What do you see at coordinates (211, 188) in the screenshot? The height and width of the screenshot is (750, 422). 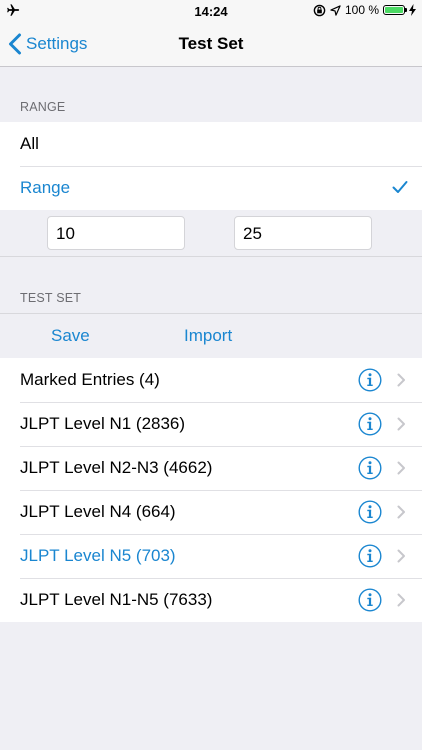 I see `range-option-range: Range` at bounding box center [211, 188].